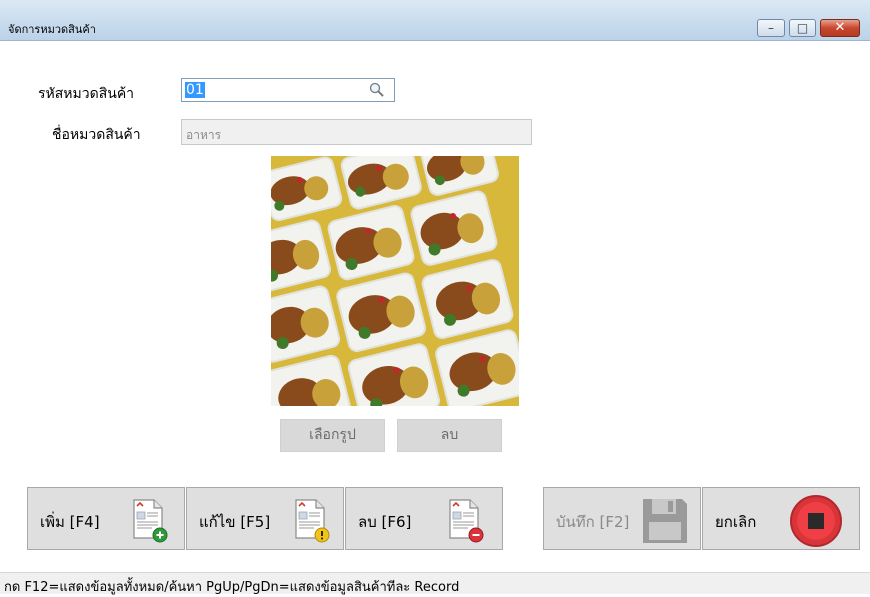 The height and width of the screenshot is (597, 870). I want to click on choose-image-button: เลือกรูป, so click(332, 435).